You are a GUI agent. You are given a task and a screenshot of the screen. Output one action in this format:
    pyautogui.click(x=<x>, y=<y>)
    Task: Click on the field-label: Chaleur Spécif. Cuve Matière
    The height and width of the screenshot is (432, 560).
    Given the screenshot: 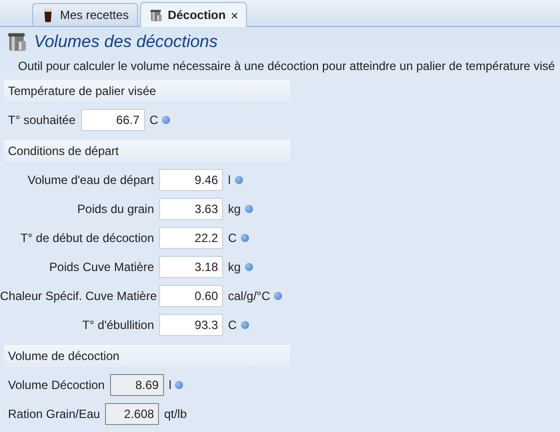 What is the action you would take?
    pyautogui.click(x=77, y=296)
    